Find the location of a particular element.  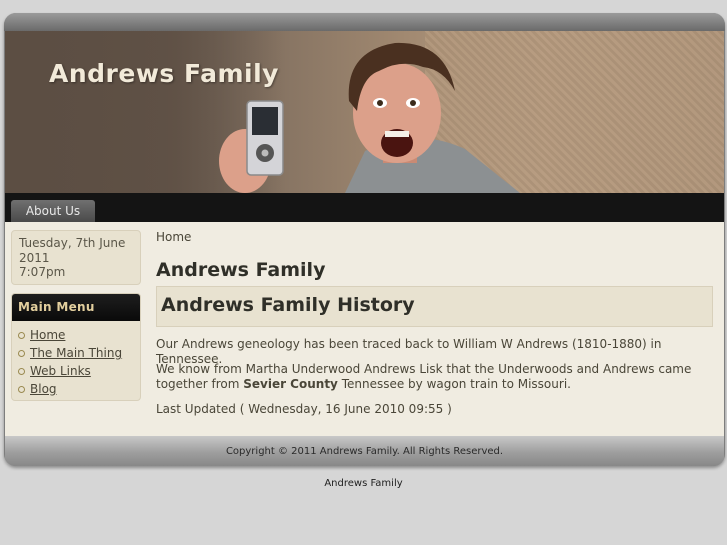

time-label: 7:07pm is located at coordinates (42, 272).